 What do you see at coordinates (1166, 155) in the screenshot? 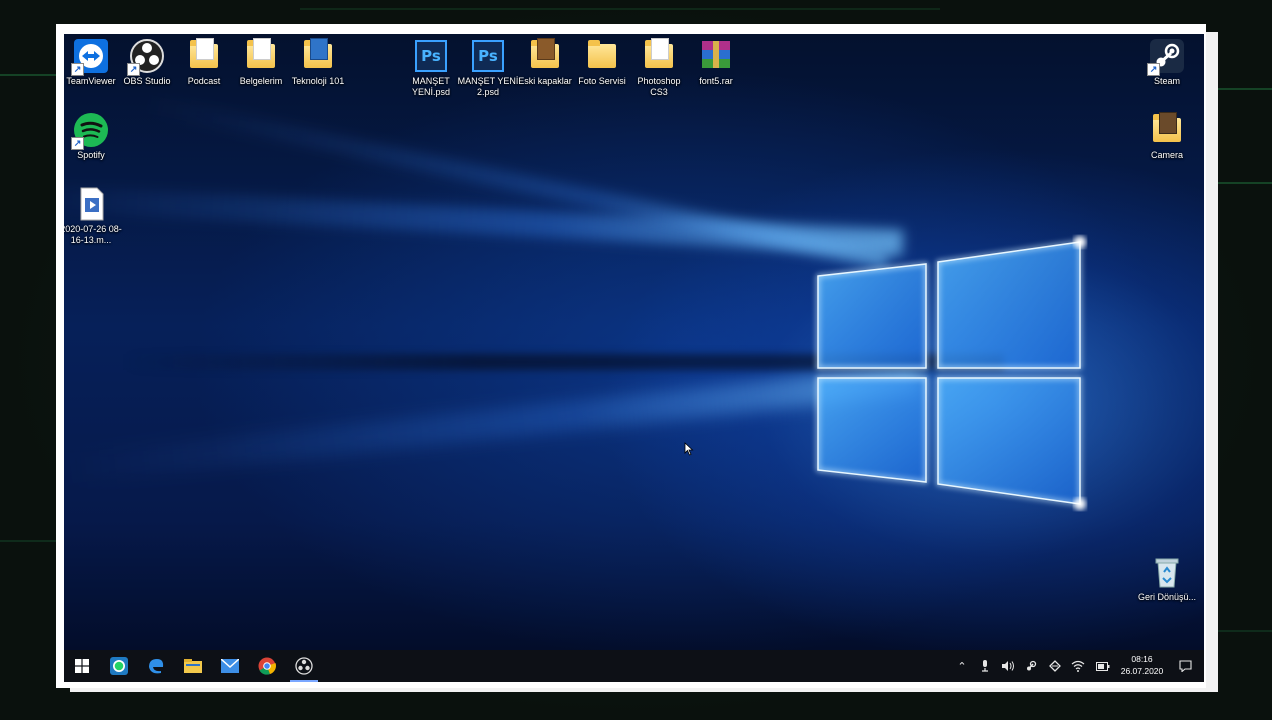
I see `desktop-icon-label: Camera` at bounding box center [1166, 155].